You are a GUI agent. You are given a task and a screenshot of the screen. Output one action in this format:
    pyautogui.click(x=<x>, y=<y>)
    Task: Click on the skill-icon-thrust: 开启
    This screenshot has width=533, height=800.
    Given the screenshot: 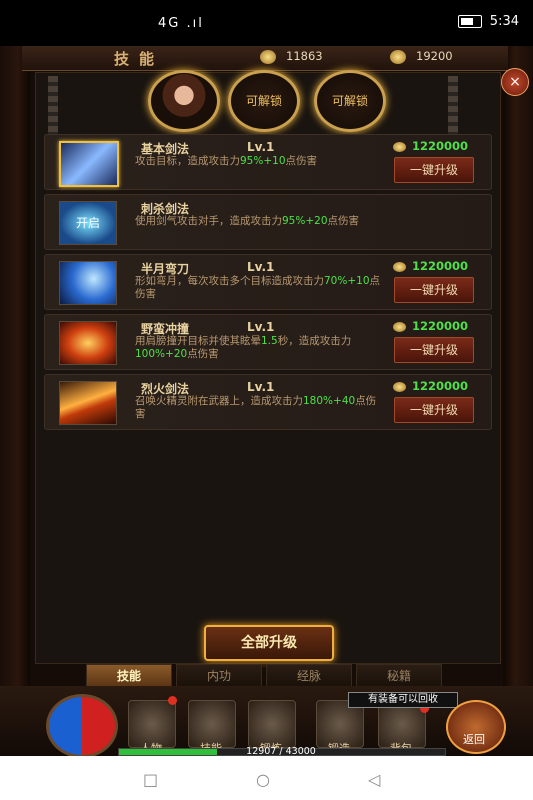 What is the action you would take?
    pyautogui.click(x=88, y=223)
    